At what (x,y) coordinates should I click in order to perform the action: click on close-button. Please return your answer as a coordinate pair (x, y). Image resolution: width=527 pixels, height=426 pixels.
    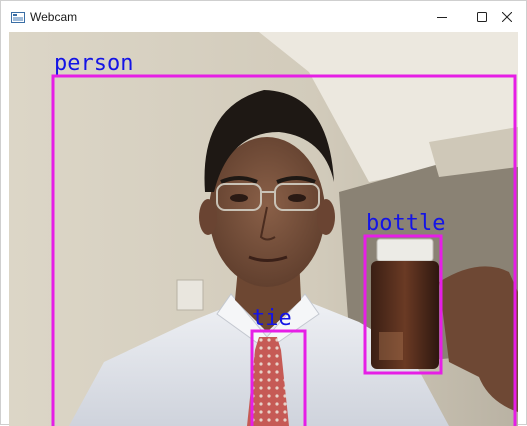
    Looking at the image, I should click on (507, 16).